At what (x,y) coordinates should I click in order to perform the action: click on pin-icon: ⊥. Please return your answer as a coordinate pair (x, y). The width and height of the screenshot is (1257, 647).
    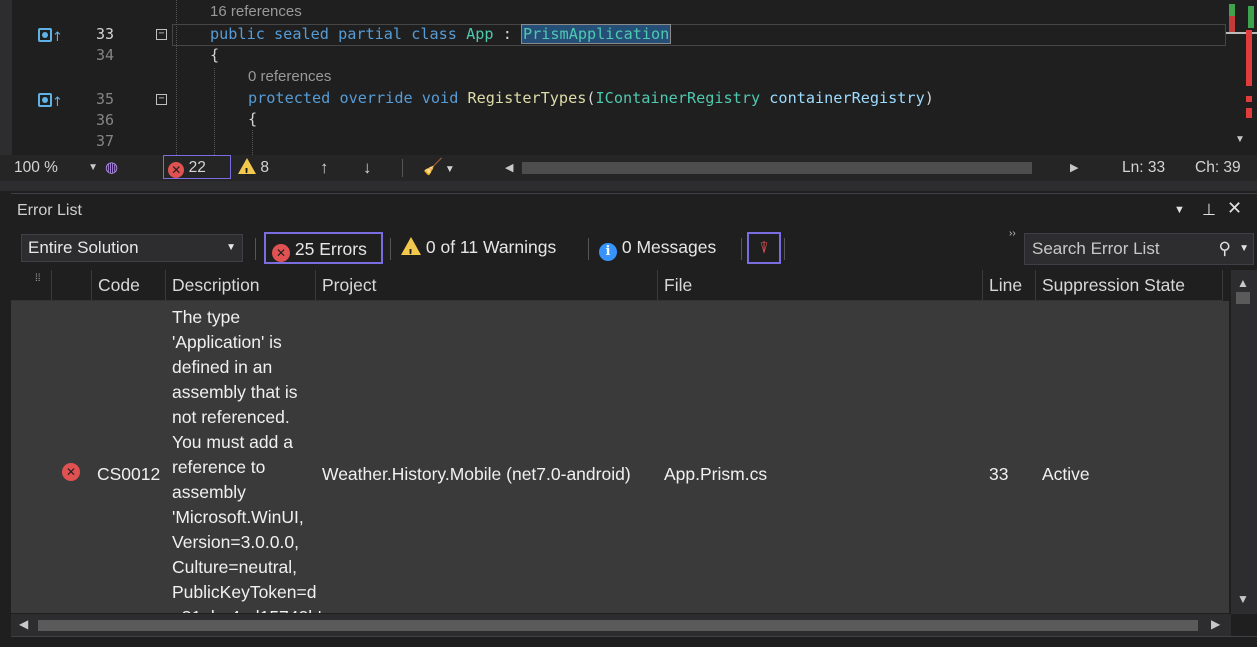
    Looking at the image, I should click on (1209, 210).